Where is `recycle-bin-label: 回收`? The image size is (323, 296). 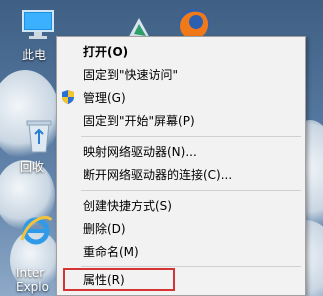 recycle-bin-label: 回收 is located at coordinates (32, 167).